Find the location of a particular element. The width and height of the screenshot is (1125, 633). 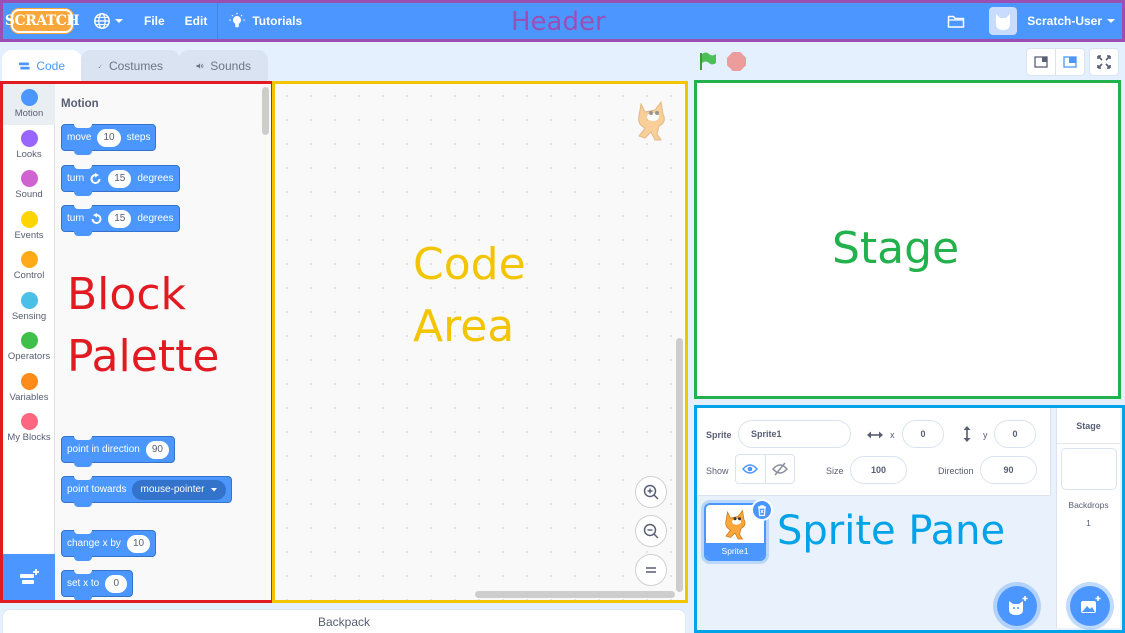

zoom-in-icon is located at coordinates (651, 492).